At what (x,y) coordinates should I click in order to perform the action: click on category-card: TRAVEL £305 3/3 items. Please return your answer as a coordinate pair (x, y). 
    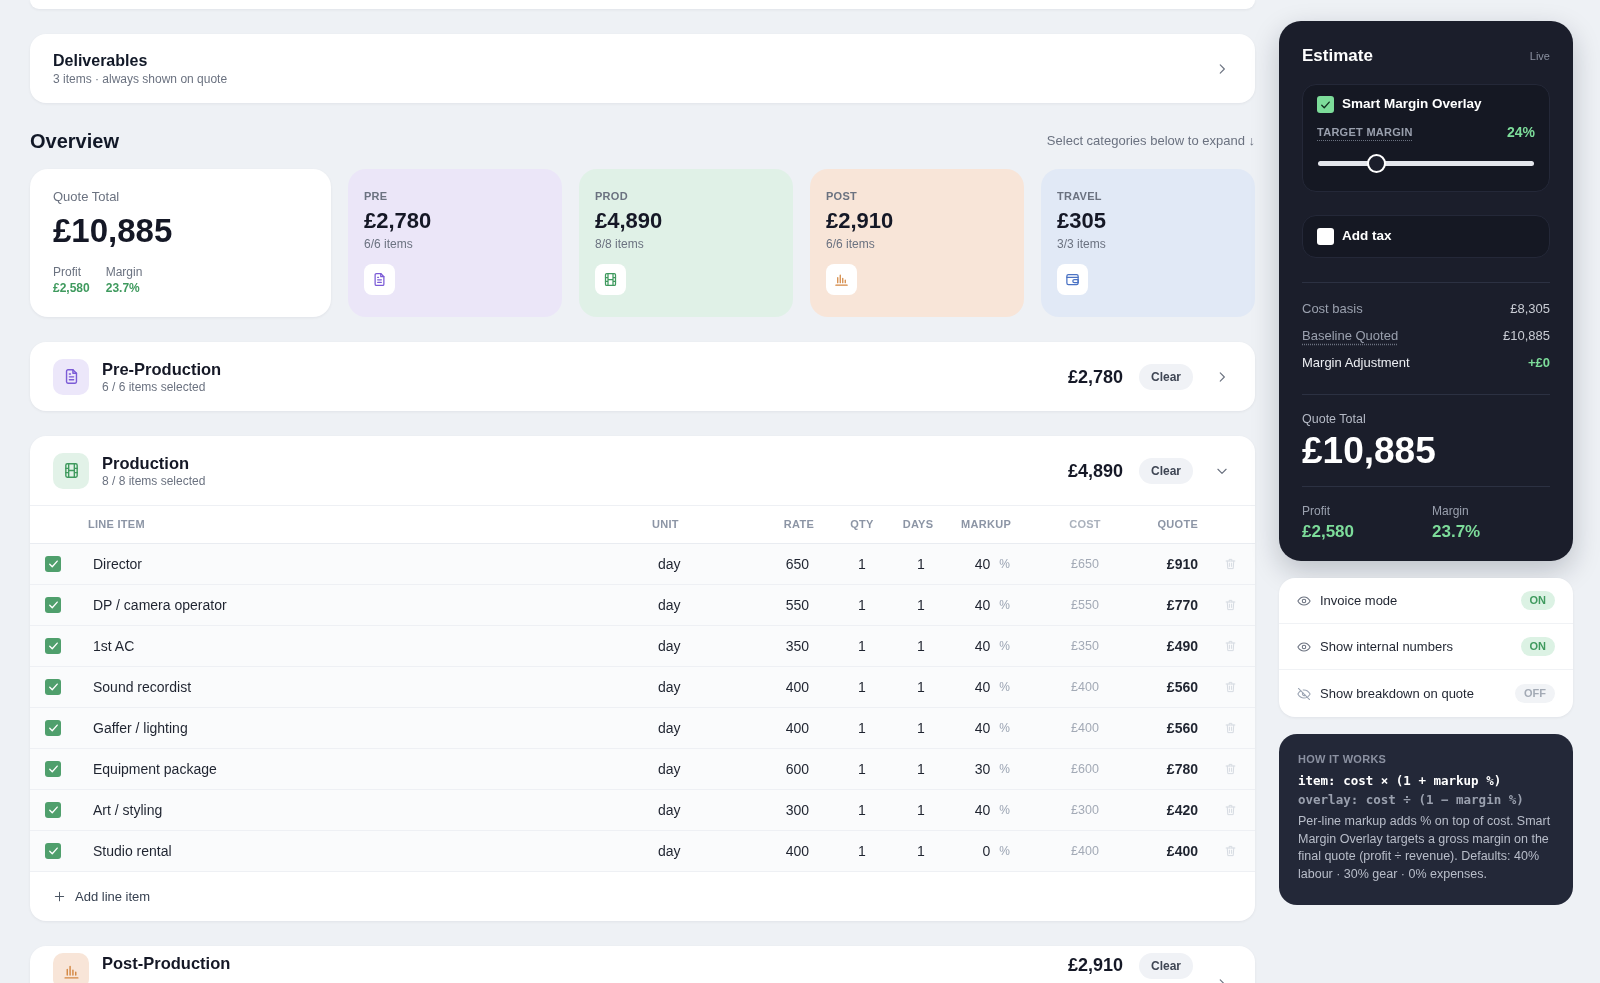
    Looking at the image, I should click on (1148, 243).